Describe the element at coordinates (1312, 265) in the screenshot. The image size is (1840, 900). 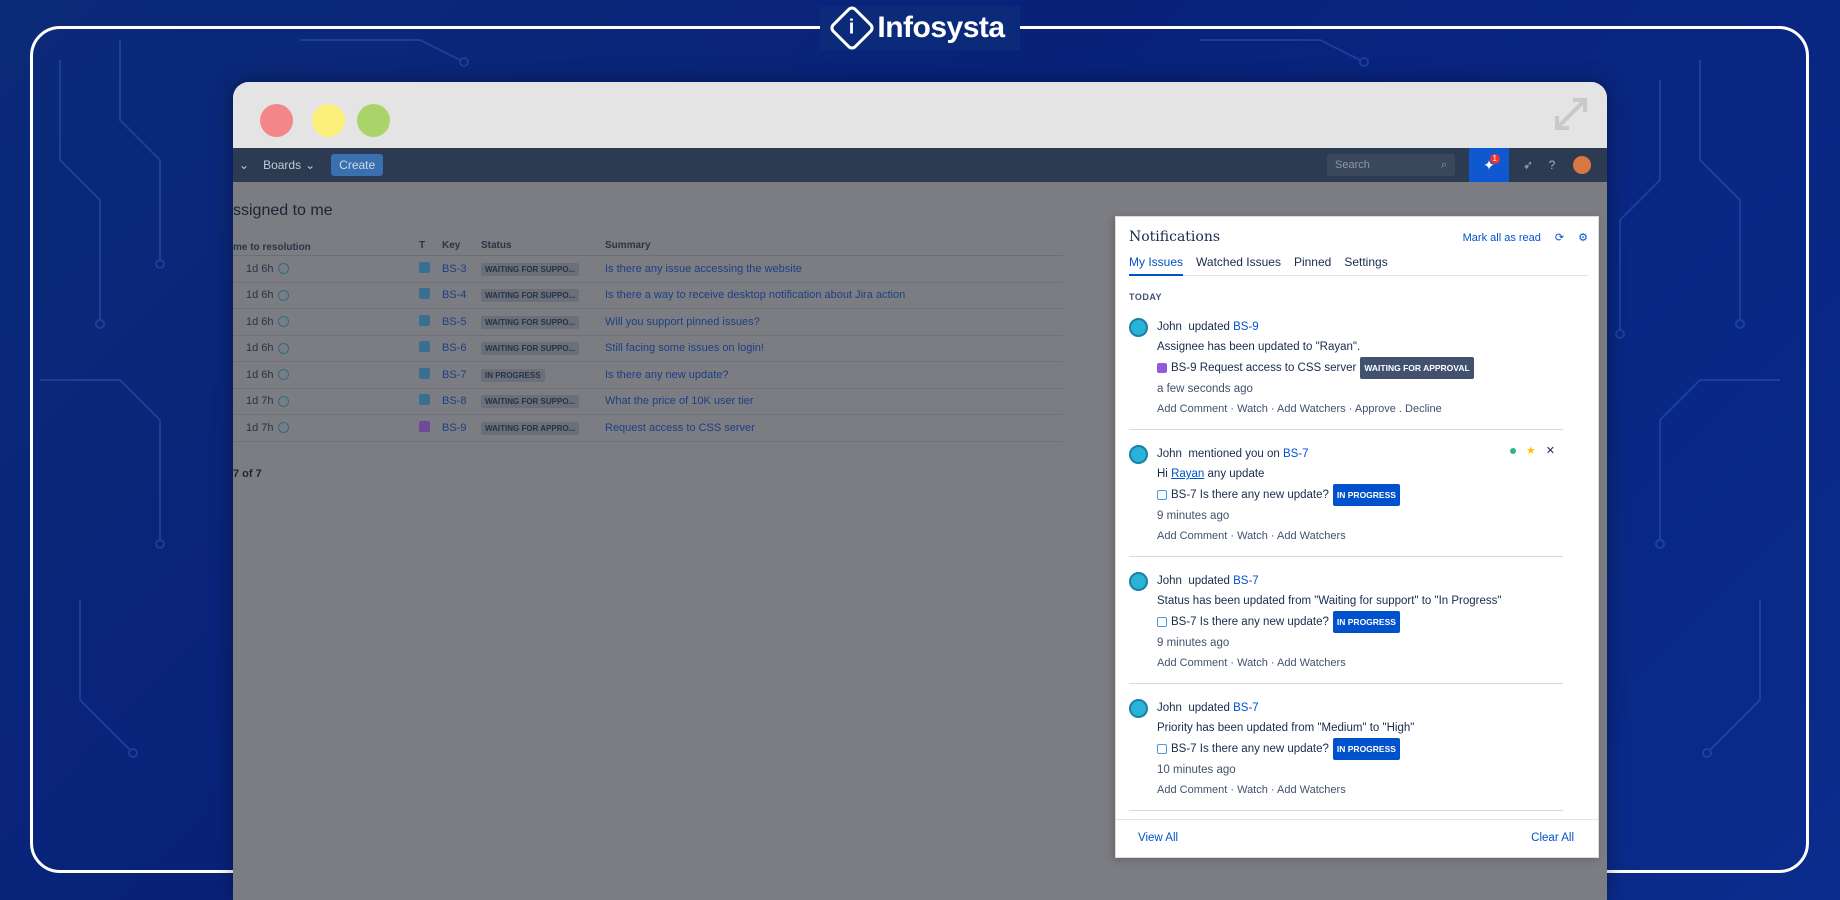
I see `tab-pinned: Pinned` at that location.